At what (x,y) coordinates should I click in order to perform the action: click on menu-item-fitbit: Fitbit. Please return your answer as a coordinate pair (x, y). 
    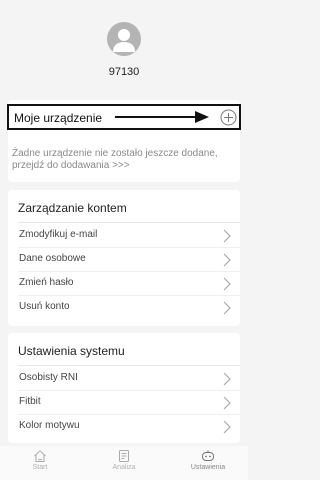
    Looking at the image, I should click on (124, 403).